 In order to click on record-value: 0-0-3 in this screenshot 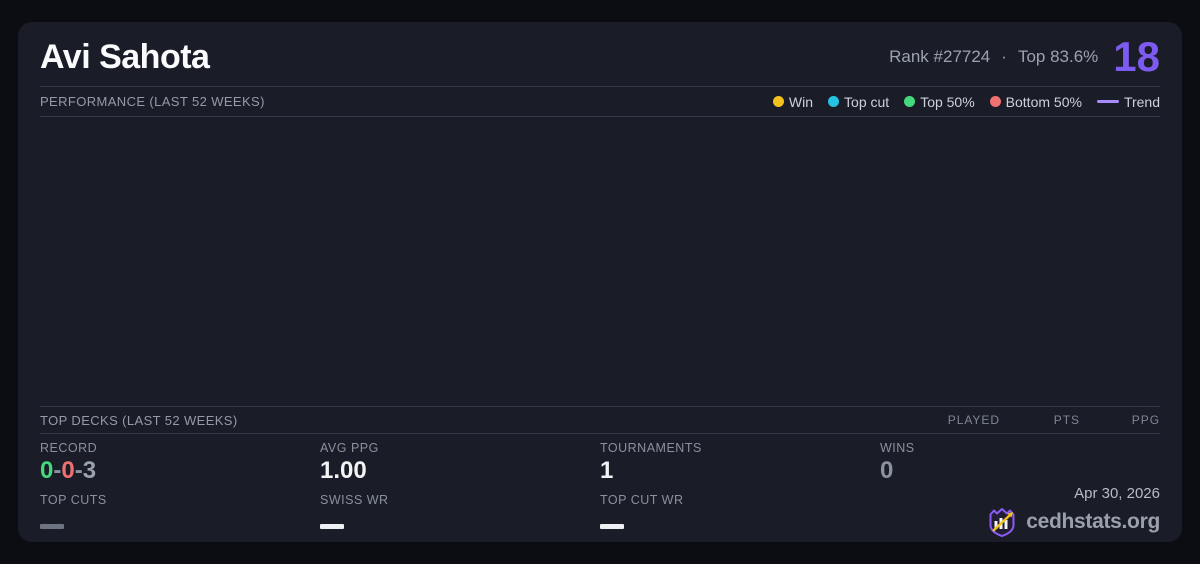, I will do `click(180, 470)`.